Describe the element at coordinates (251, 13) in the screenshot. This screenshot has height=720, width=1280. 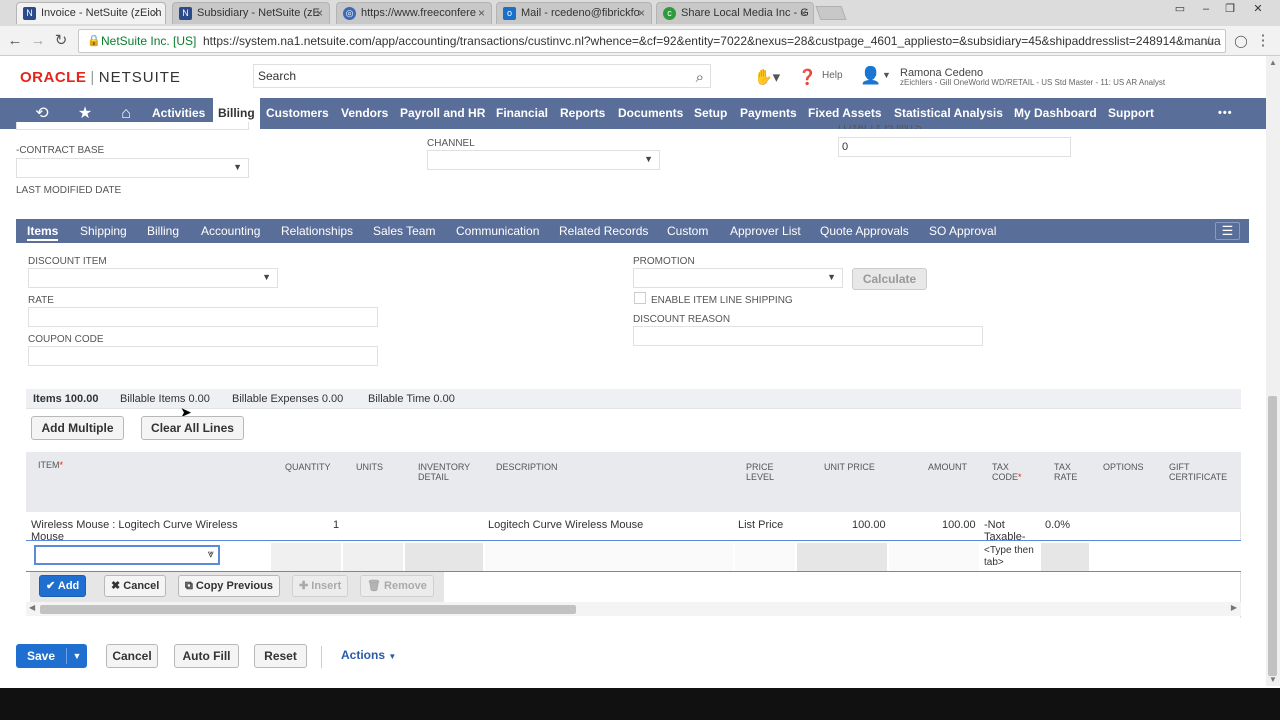
I see `browser-tab-subsidiary: N Subsidiary - NetSuite (zE ×` at that location.